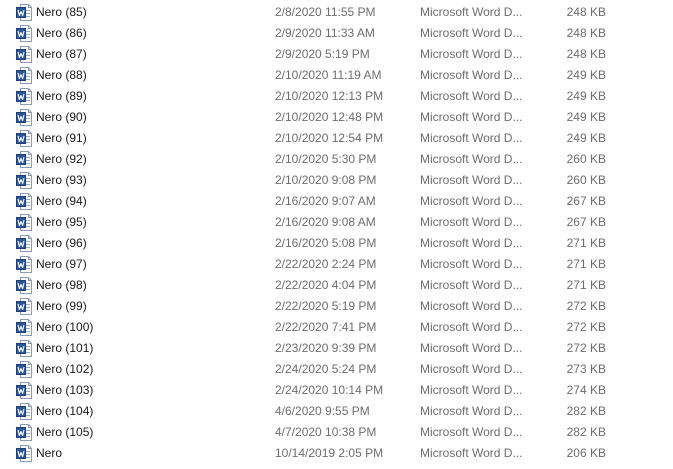 Image resolution: width=673 pixels, height=469 pixels. I want to click on file-name: Nero (101), so click(64, 348).